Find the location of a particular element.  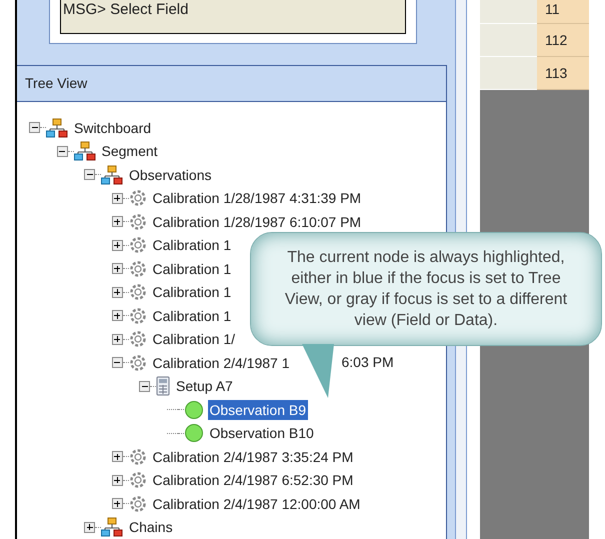

tree-node: Calibration 1/28/1987 6:10:07 PM is located at coordinates (257, 222).